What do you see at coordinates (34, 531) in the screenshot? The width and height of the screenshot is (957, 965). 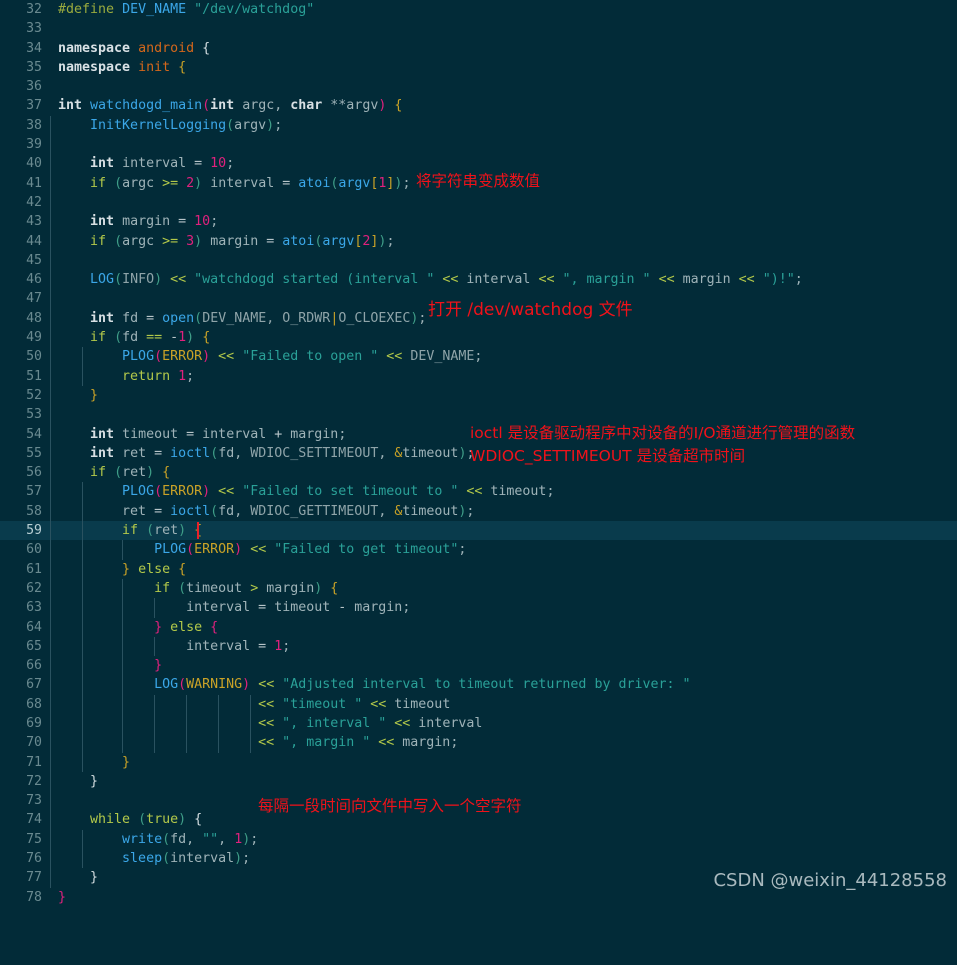 I see `line-number: 59` at bounding box center [34, 531].